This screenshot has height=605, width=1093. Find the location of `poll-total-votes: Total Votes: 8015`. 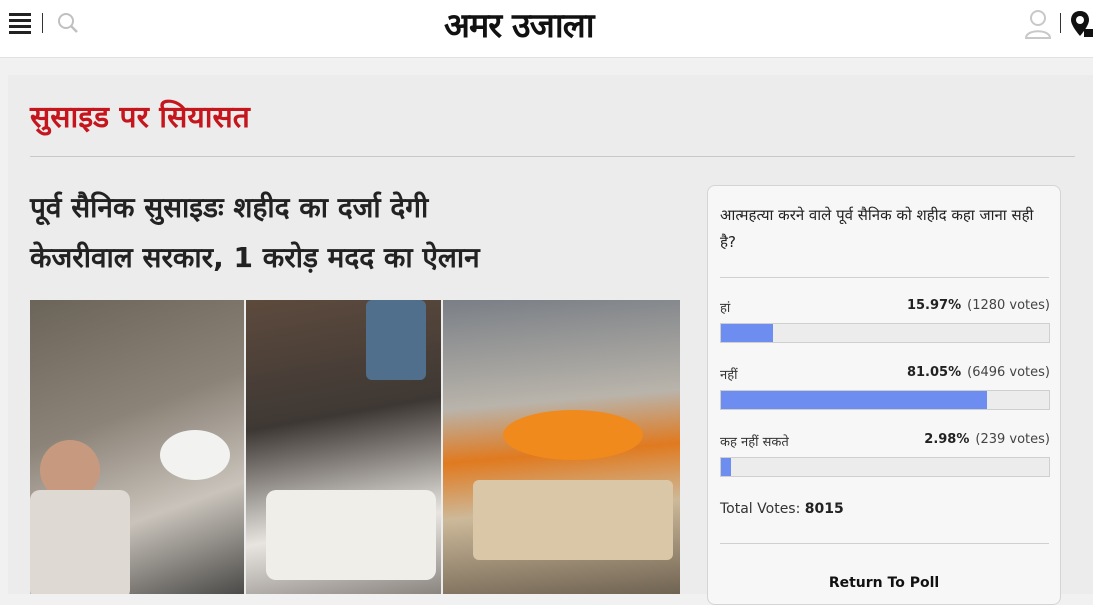

poll-total-votes: Total Votes: 8015 is located at coordinates (782, 509).